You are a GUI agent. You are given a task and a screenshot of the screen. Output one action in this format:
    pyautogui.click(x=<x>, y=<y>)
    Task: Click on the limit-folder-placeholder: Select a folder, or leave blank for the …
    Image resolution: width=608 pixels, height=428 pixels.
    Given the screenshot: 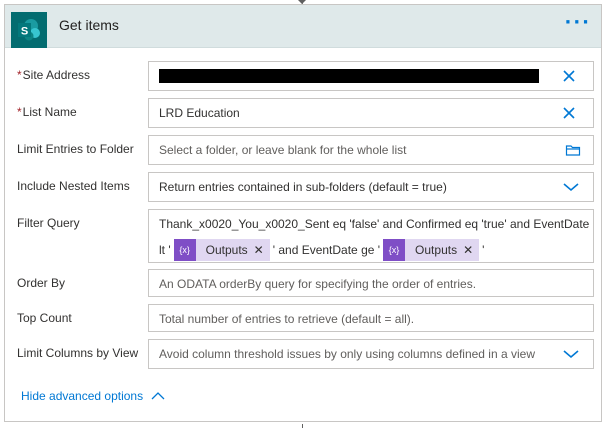 What is the action you would take?
    pyautogui.click(x=283, y=150)
    